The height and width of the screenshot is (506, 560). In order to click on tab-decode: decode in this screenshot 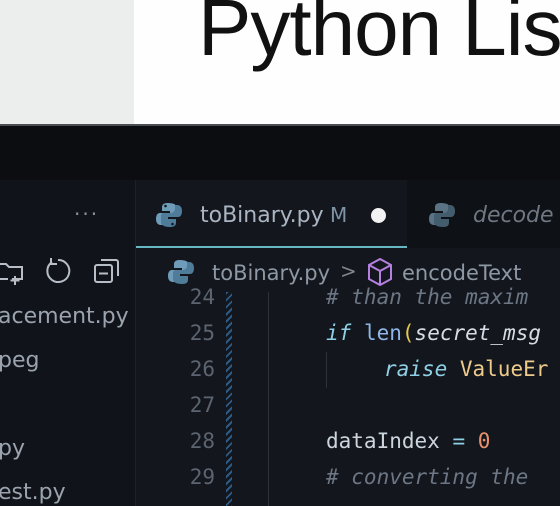, I will do `click(513, 215)`.